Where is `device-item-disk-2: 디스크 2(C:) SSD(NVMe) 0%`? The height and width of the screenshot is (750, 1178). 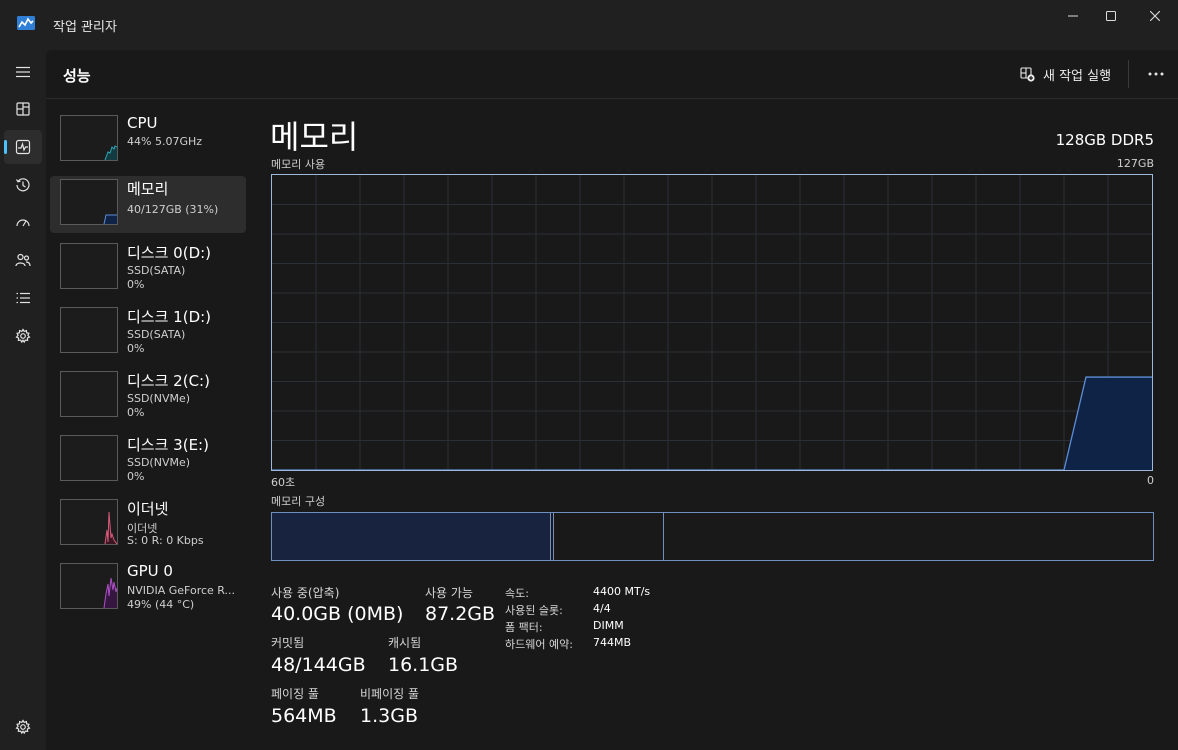 device-item-disk-2: 디스크 2(C:) SSD(NVMe) 0% is located at coordinates (148, 396).